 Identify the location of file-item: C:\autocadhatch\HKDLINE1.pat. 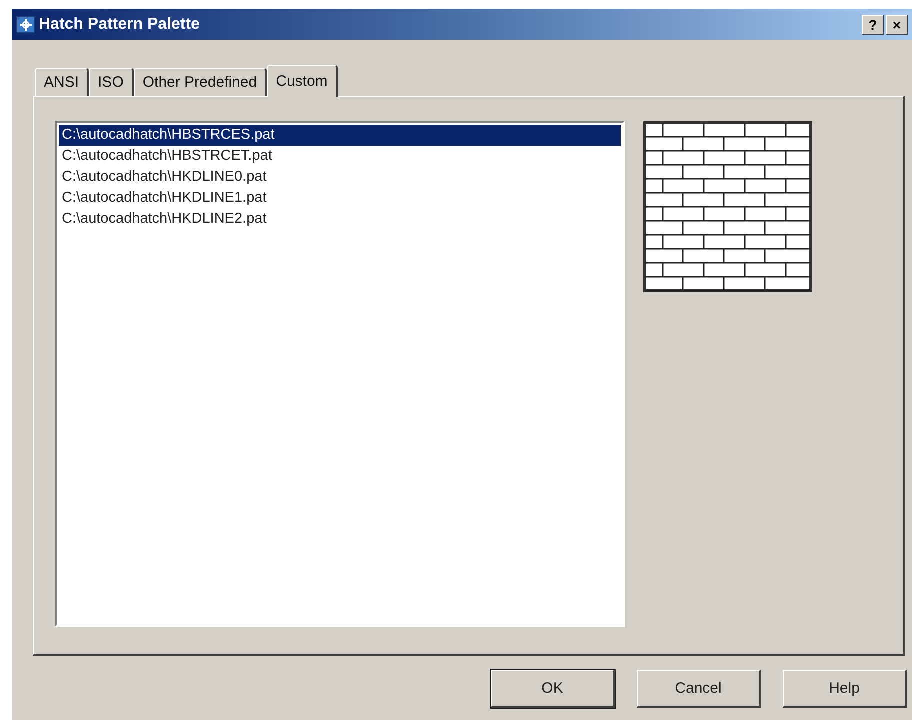
(340, 198).